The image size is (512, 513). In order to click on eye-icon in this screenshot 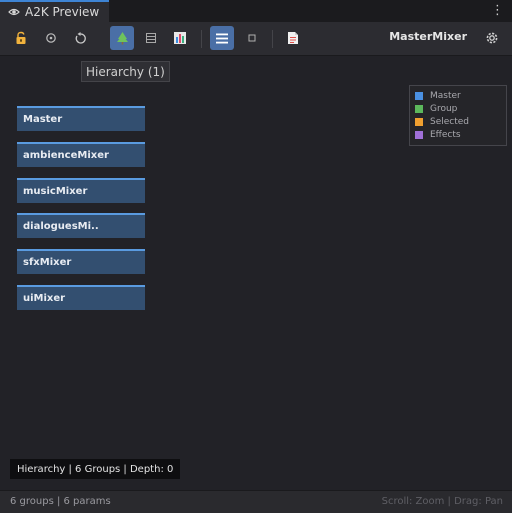, I will do `click(14, 12)`.